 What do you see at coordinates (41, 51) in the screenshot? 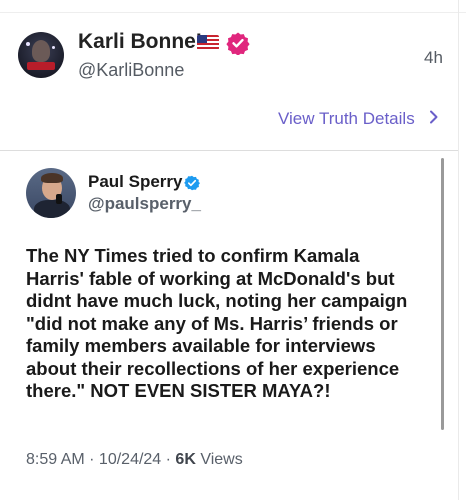
I see `avatar-figure` at bounding box center [41, 51].